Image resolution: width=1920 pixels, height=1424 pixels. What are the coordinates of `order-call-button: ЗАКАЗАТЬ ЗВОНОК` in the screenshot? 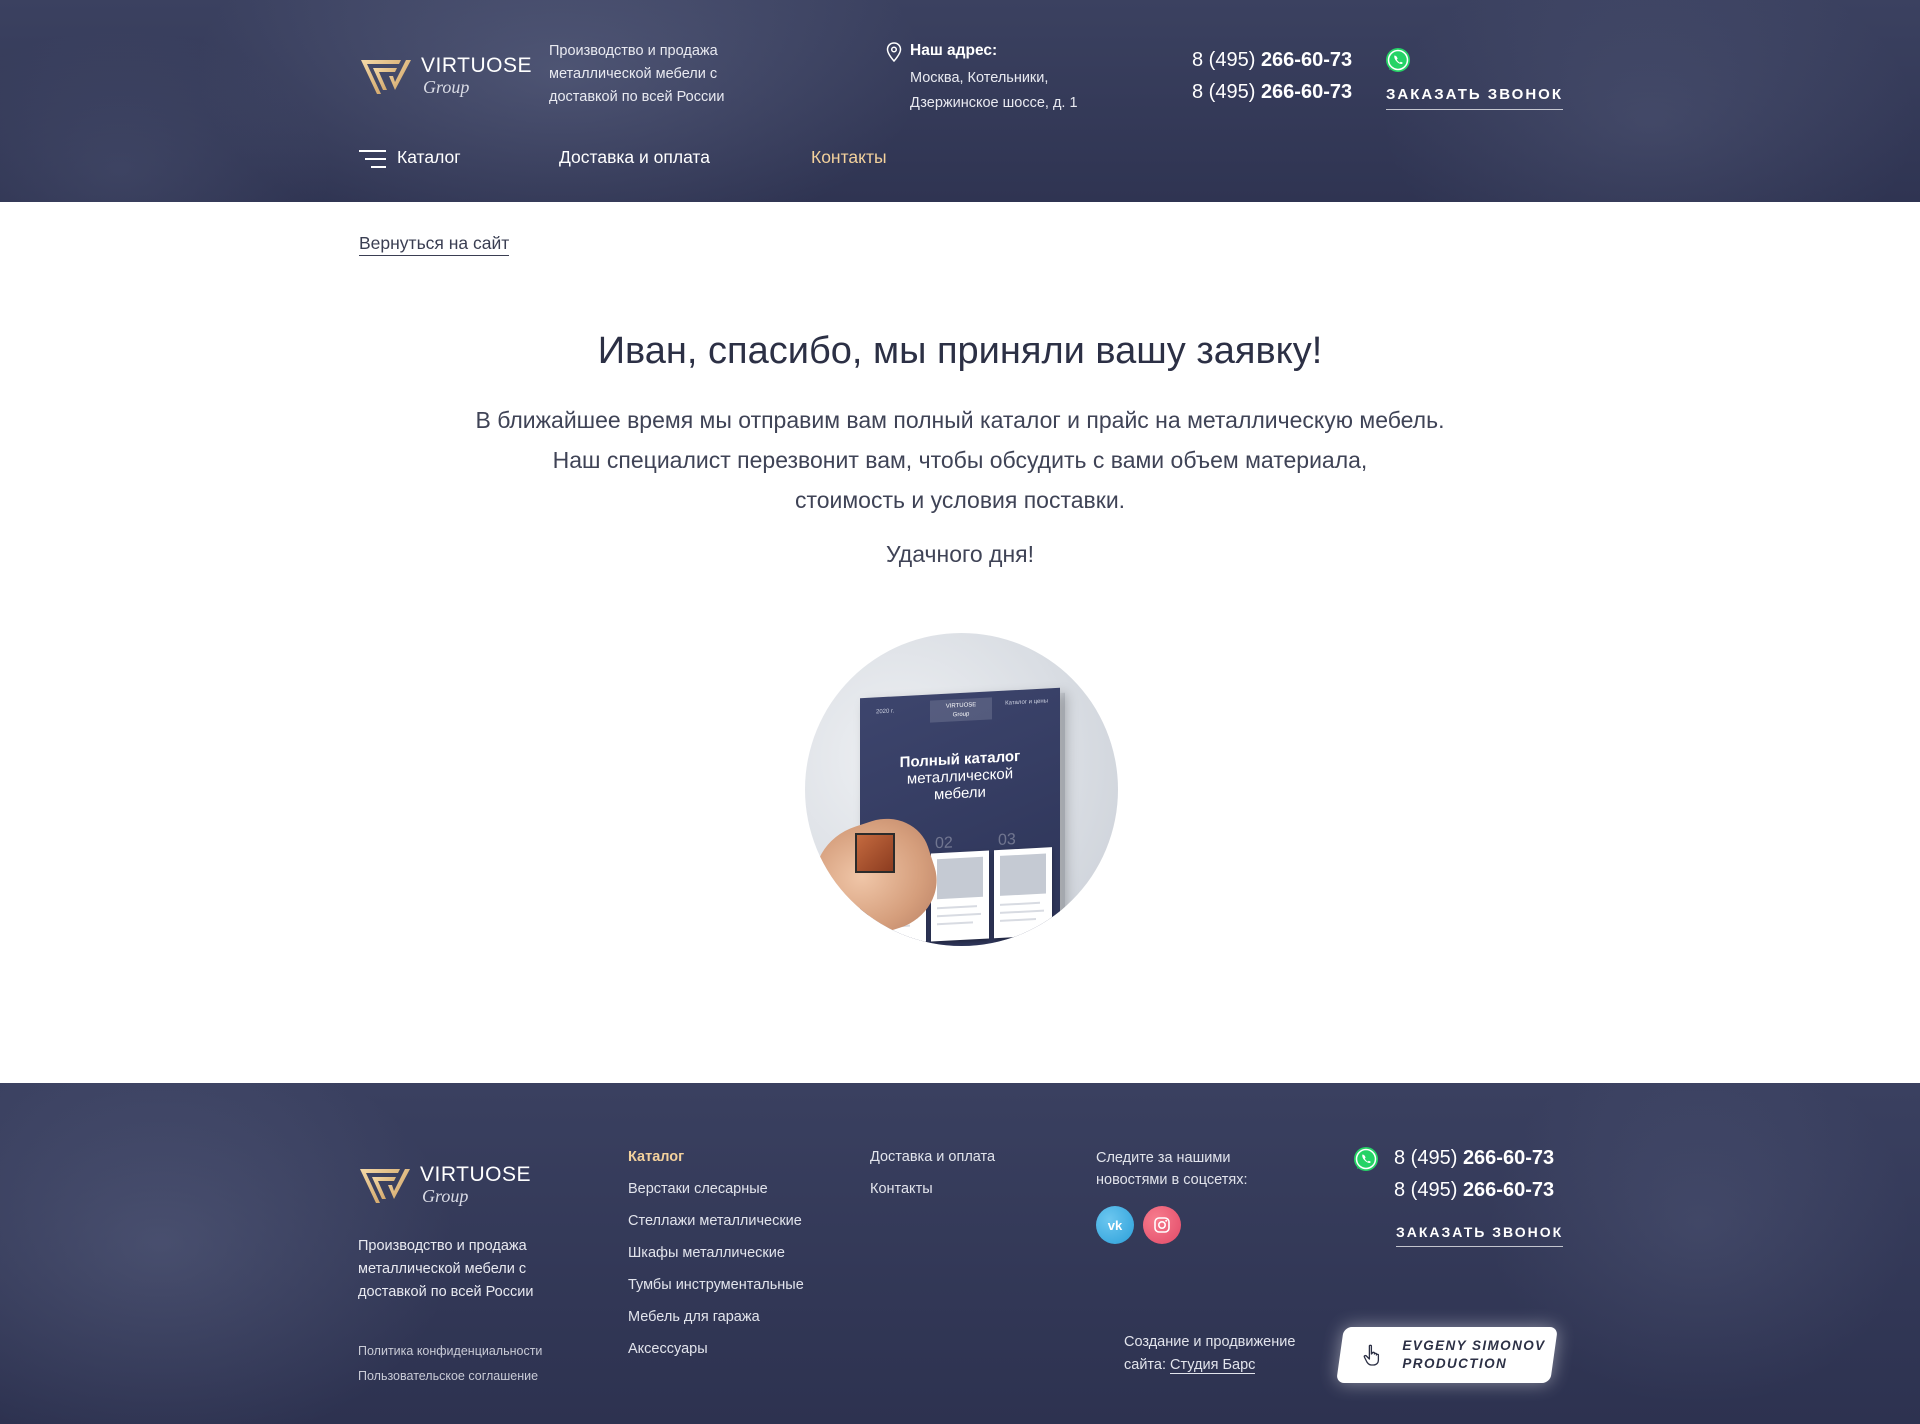 It's located at (1474, 98).